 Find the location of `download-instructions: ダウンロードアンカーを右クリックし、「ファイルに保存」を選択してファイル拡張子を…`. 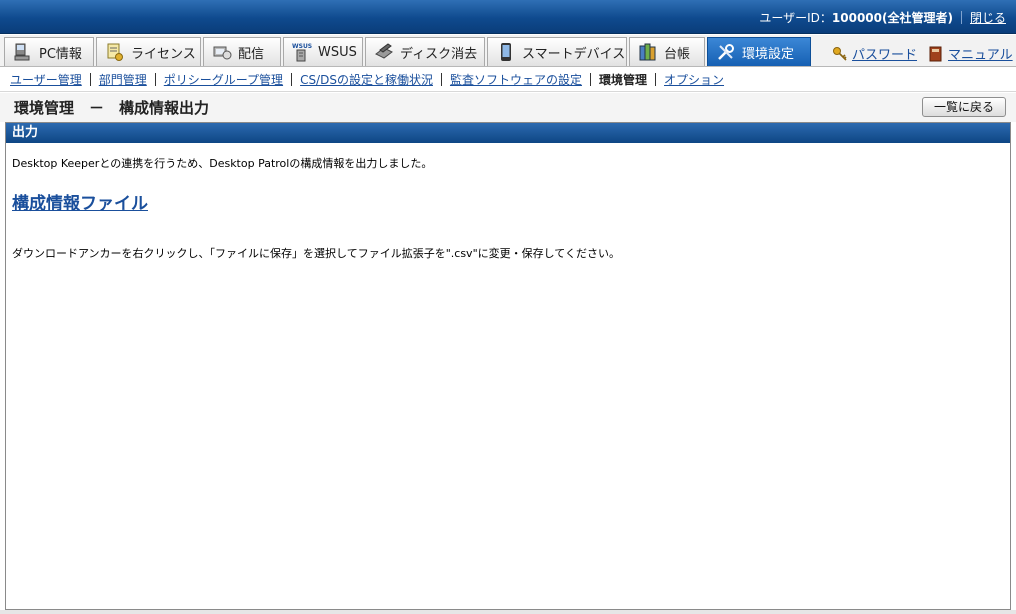

download-instructions: ダウンロードアンカーを右クリックし、「ファイルに保存」を選択してファイル拡張子を… is located at coordinates (316, 253).